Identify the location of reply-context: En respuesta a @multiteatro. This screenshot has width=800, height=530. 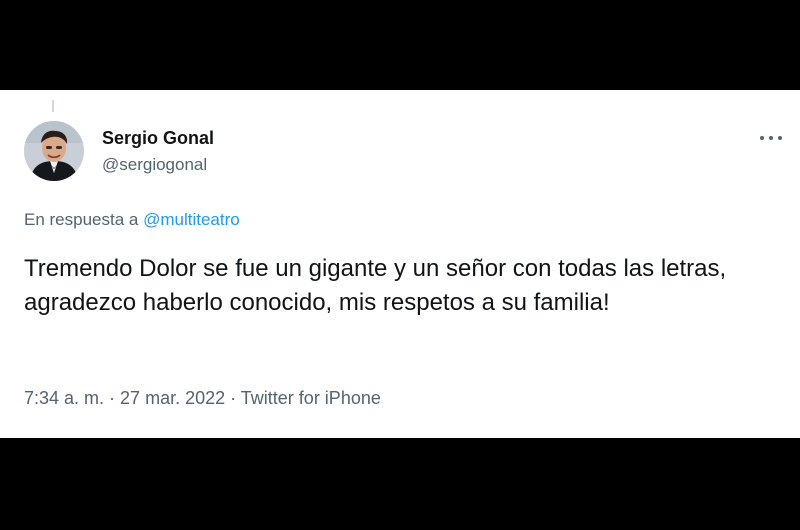
(132, 220).